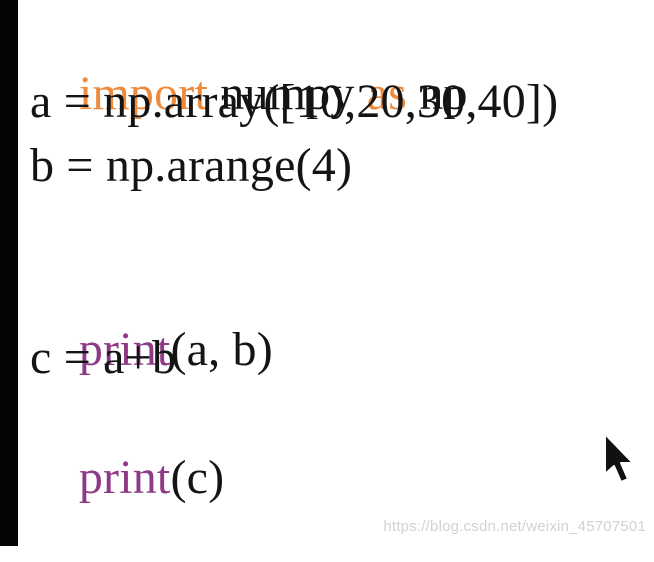 This screenshot has width=654, height=562. What do you see at coordinates (9, 273) in the screenshot?
I see `left-edge-bar` at bounding box center [9, 273].